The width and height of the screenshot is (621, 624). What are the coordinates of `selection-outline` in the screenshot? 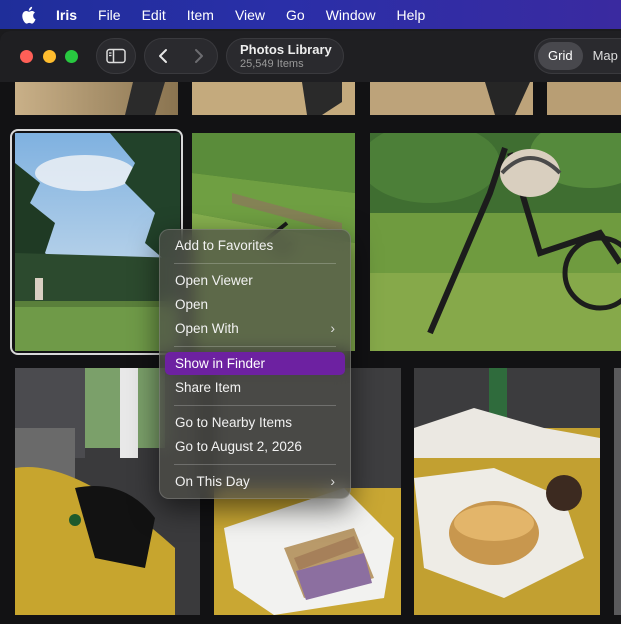 It's located at (96, 242).